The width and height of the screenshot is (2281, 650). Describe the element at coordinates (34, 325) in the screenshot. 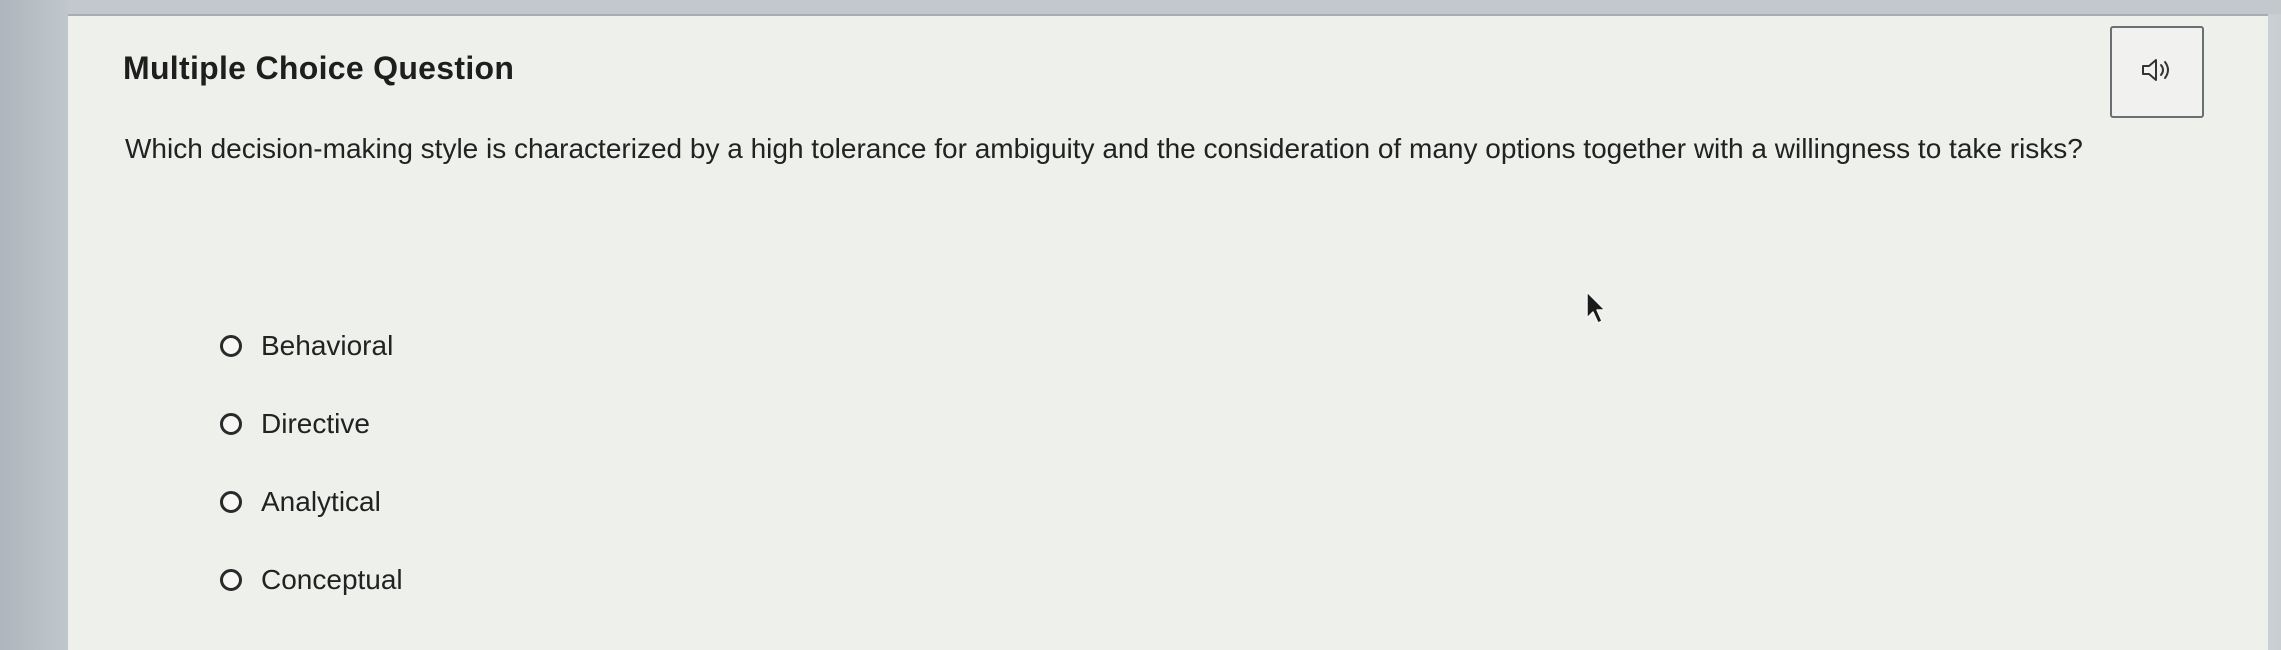

I see `left-margin` at that location.